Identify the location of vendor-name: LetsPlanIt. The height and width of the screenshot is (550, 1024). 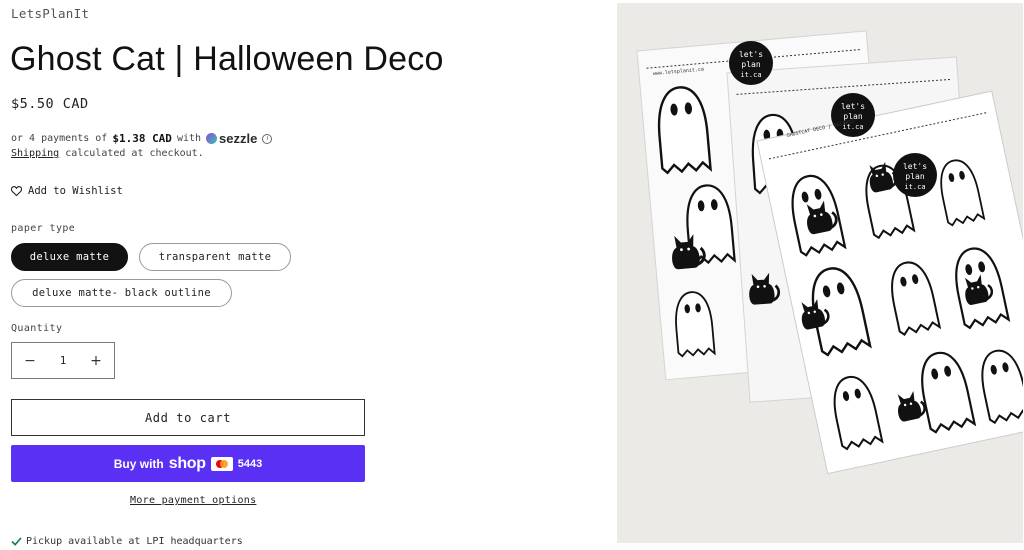
(50, 13).